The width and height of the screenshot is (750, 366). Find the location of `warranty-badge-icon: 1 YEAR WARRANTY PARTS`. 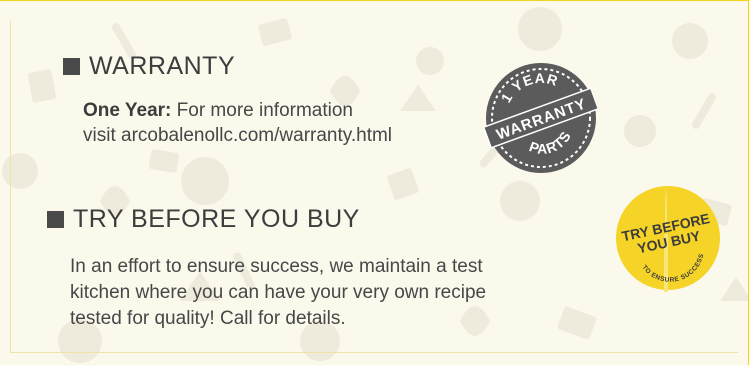

warranty-badge-icon: 1 YEAR WARRANTY PARTS is located at coordinates (541, 117).